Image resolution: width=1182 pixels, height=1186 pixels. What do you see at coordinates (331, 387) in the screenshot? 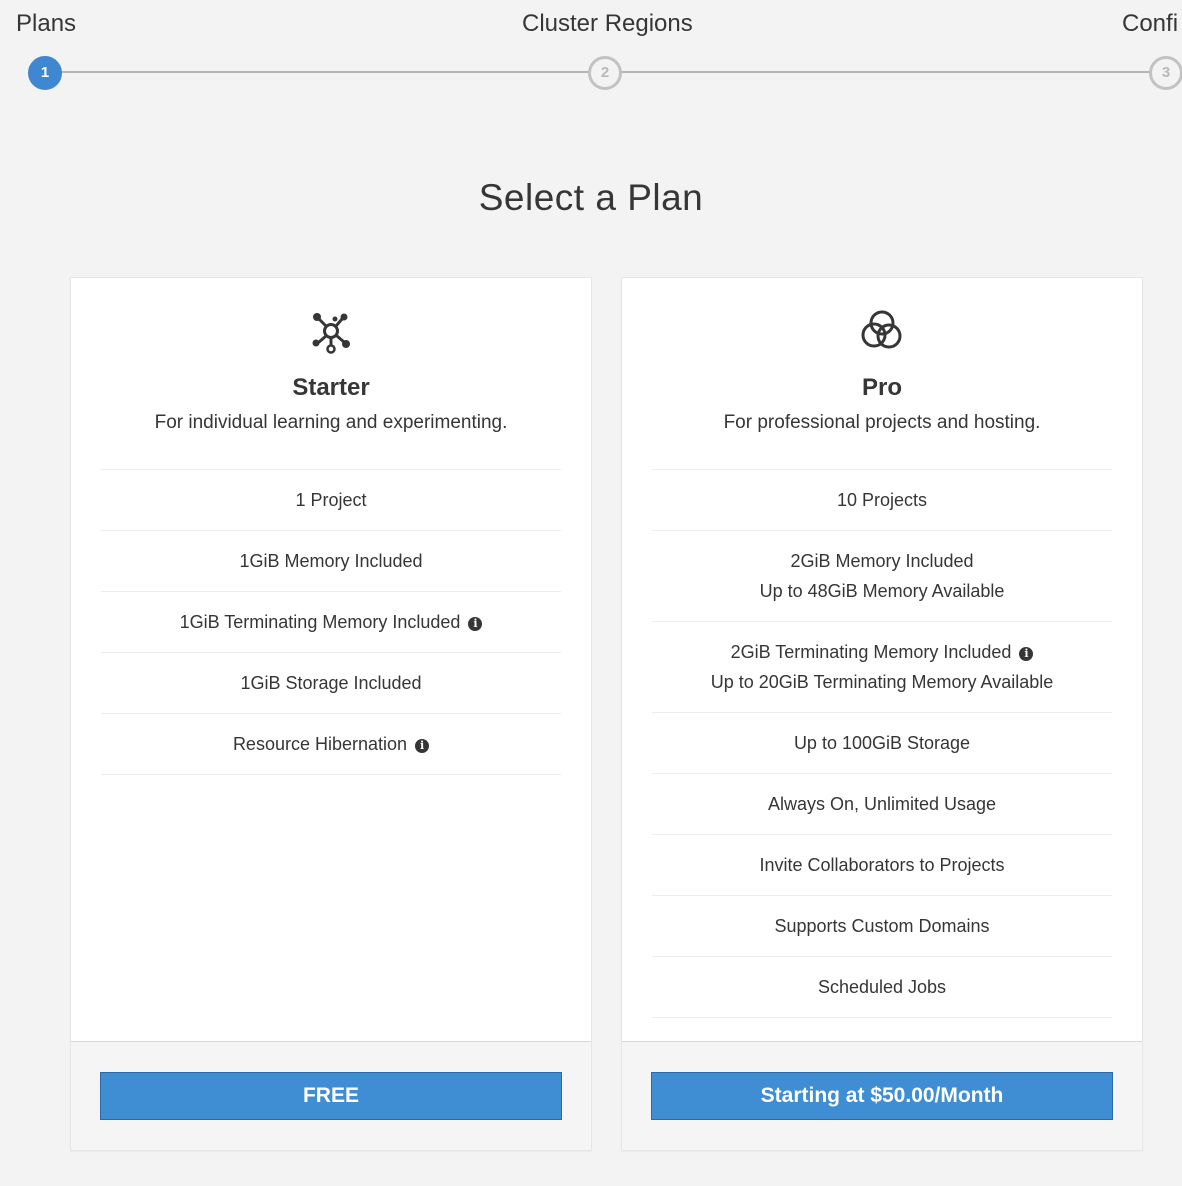
I see `plan-name: Starter` at bounding box center [331, 387].